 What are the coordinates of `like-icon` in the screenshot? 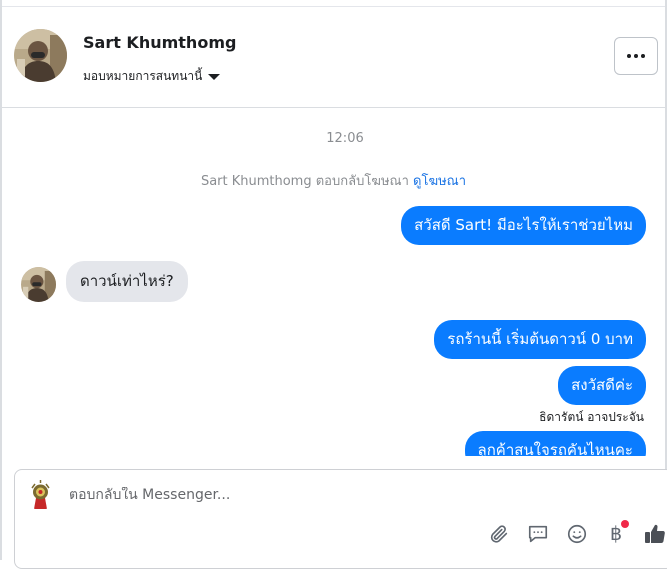 It's located at (655, 533).